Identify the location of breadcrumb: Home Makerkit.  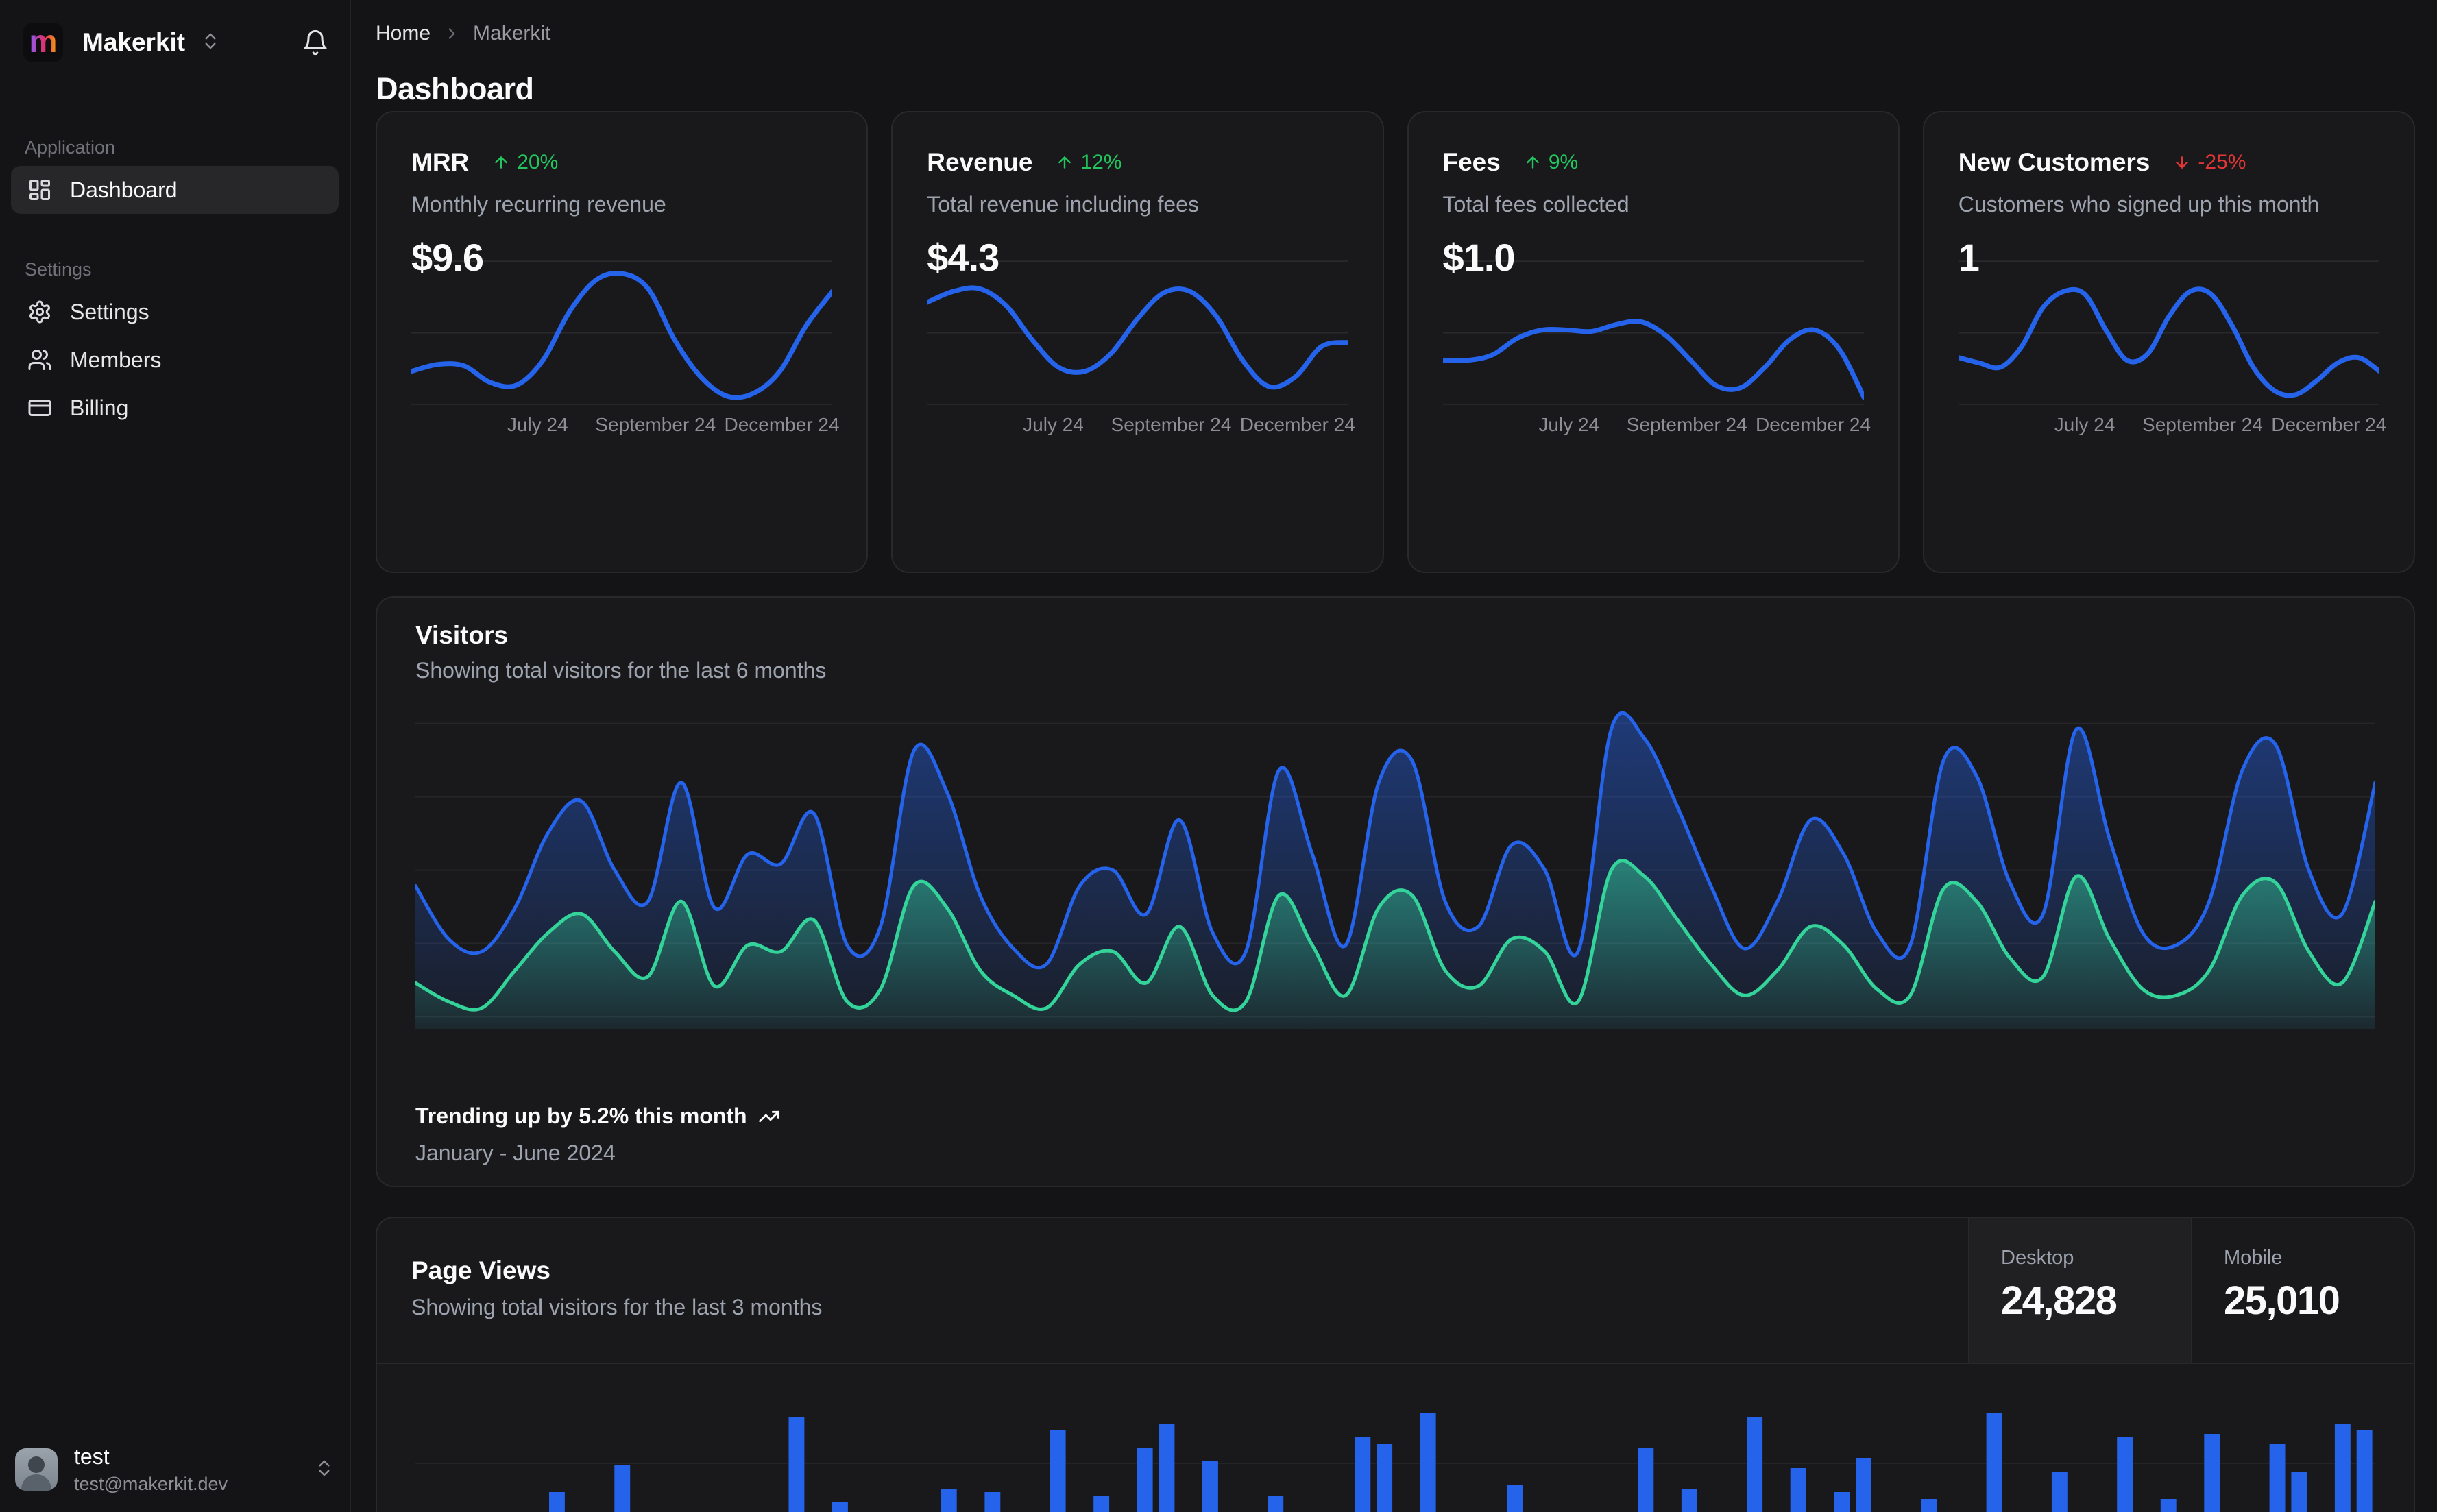
(463, 33).